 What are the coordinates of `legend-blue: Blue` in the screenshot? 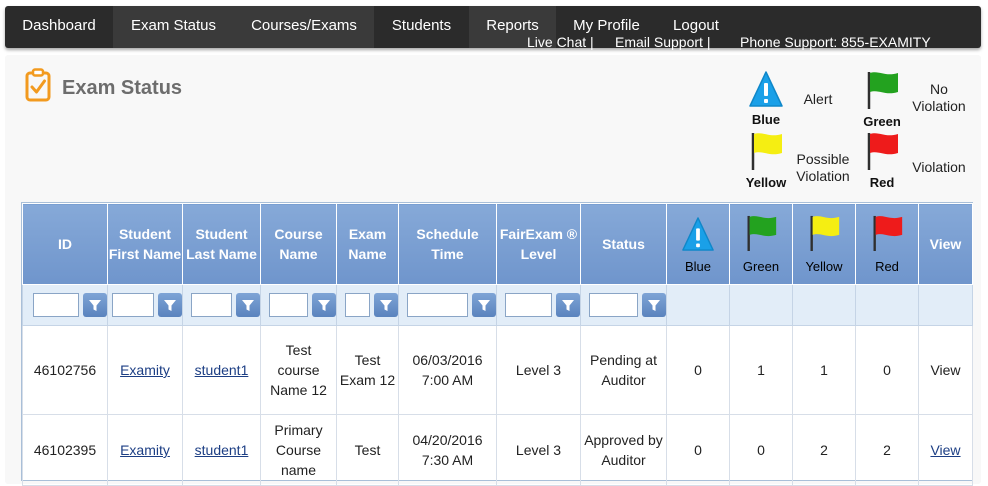 It's located at (766, 98).